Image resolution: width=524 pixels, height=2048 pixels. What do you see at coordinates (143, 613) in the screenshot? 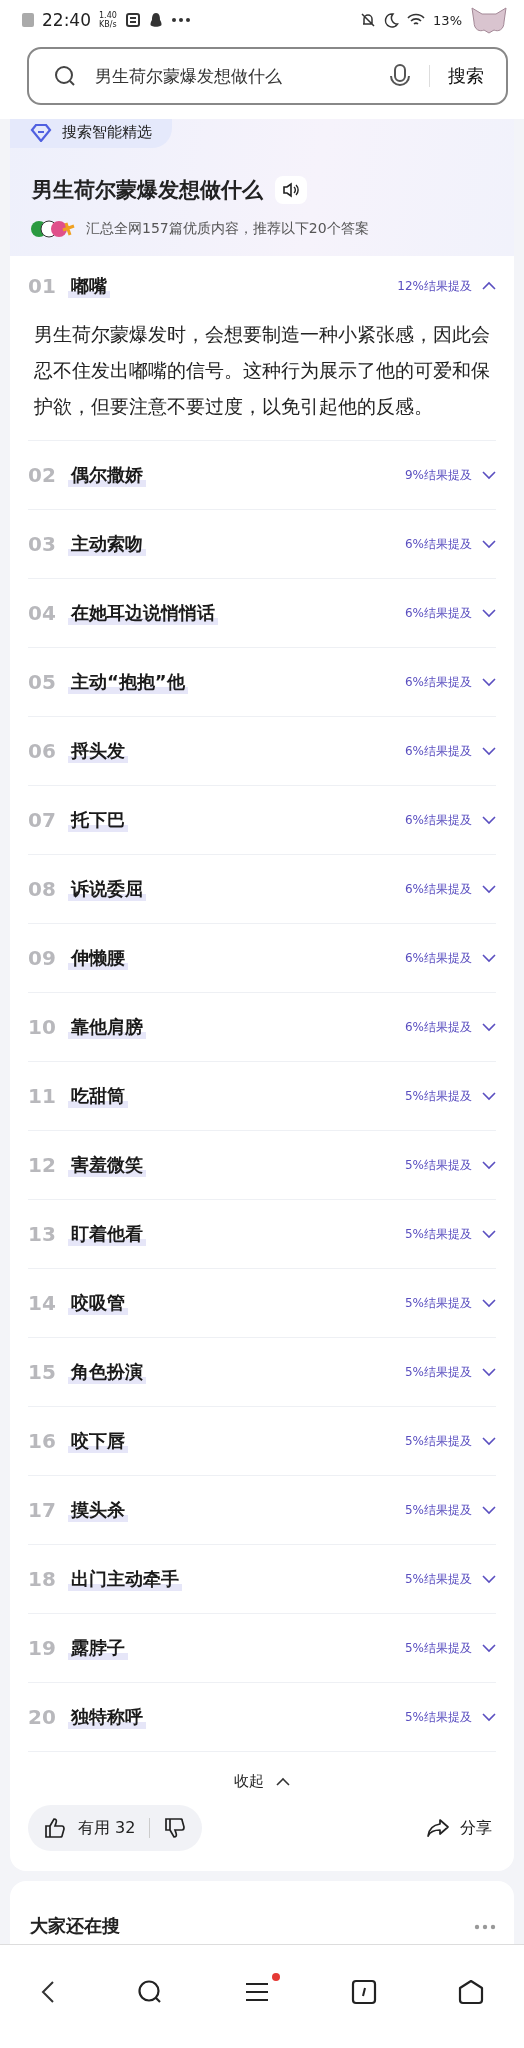
I see `item-label: 在她耳边说悄悄话` at bounding box center [143, 613].